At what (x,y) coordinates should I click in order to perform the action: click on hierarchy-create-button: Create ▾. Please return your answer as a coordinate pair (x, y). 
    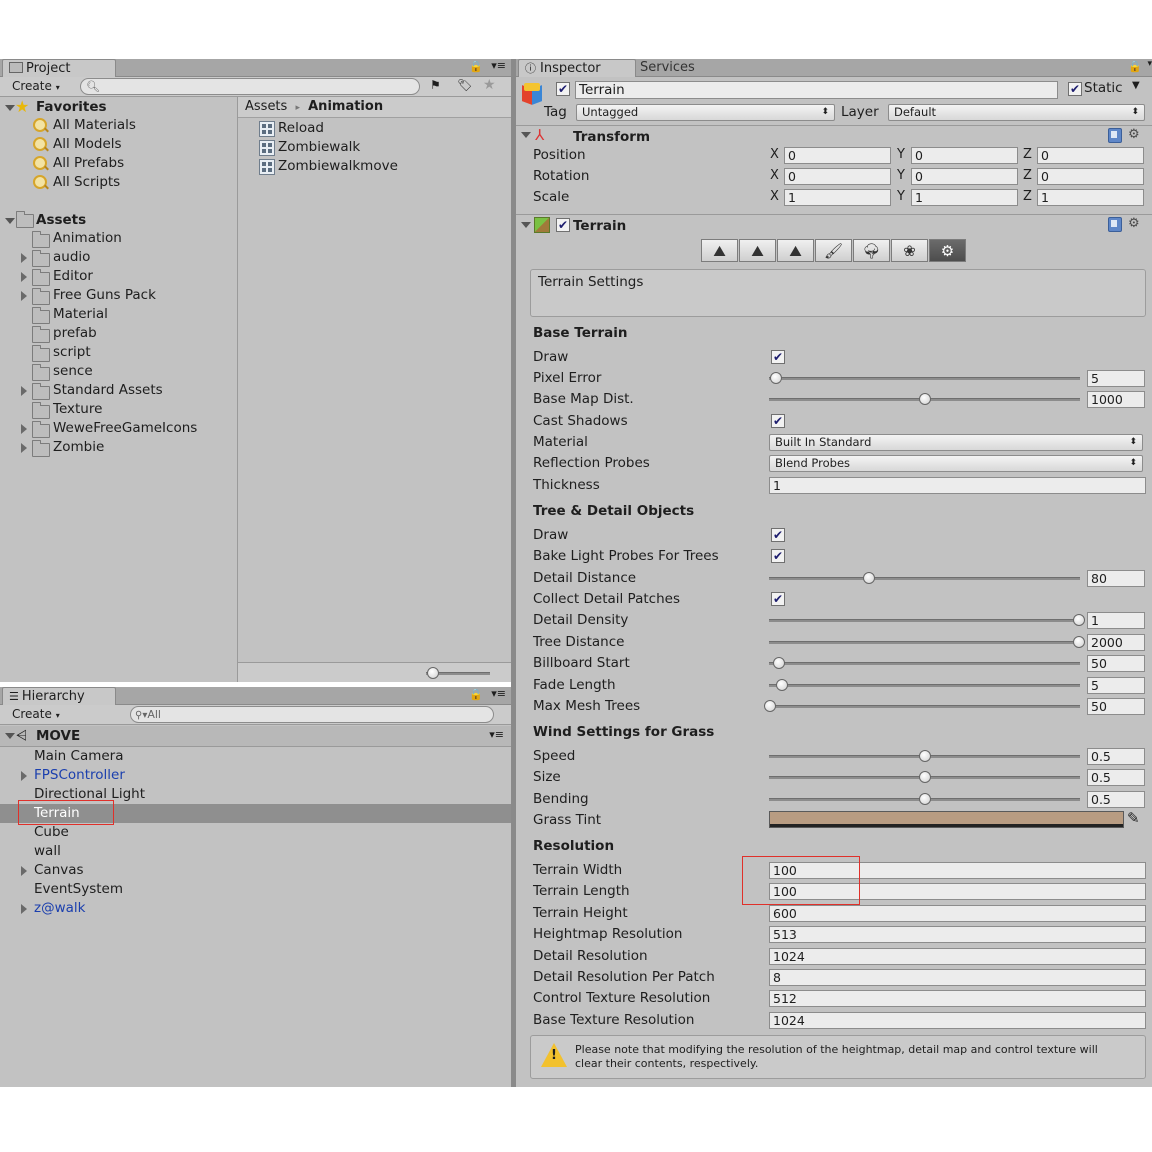
    Looking at the image, I should click on (36, 714).